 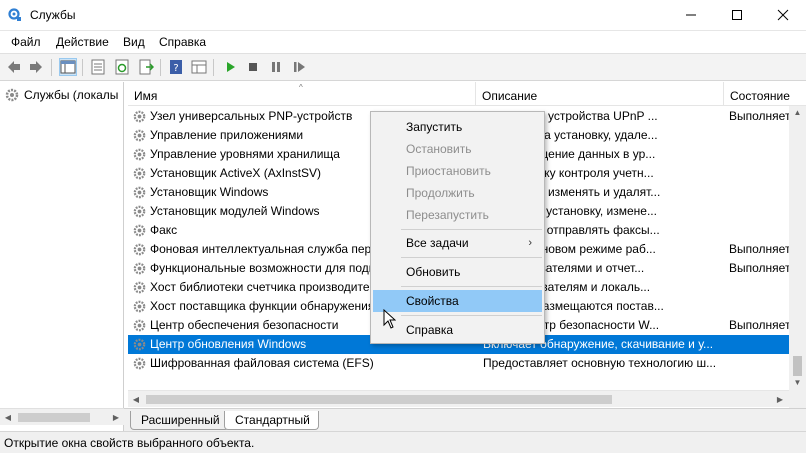 I want to click on help-icon: ?, so click(x=176, y=67).